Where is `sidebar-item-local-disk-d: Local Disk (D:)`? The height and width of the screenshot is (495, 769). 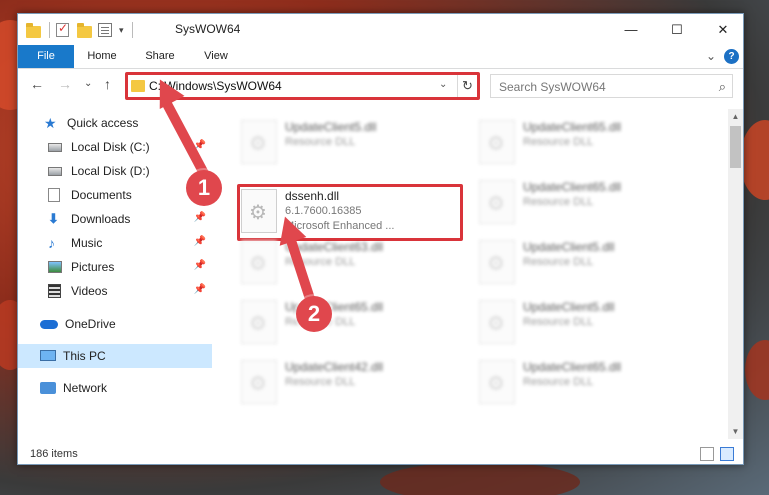
sidebar-item-local-disk-d: Local Disk (D:) is located at coordinates (115, 171).